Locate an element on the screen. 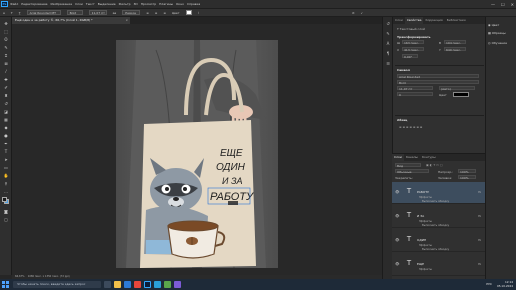 The image size is (516, 290). paragraph-icon: ¶ is located at coordinates (388, 53).